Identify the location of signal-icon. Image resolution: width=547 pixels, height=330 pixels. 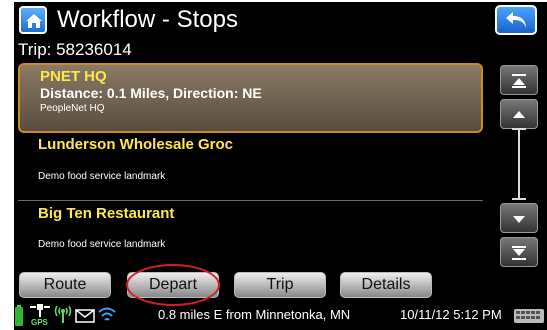
(63, 314).